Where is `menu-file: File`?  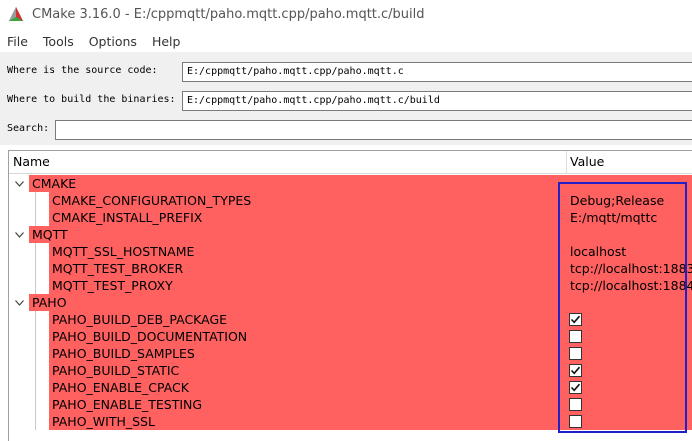
menu-file: File is located at coordinates (18, 41).